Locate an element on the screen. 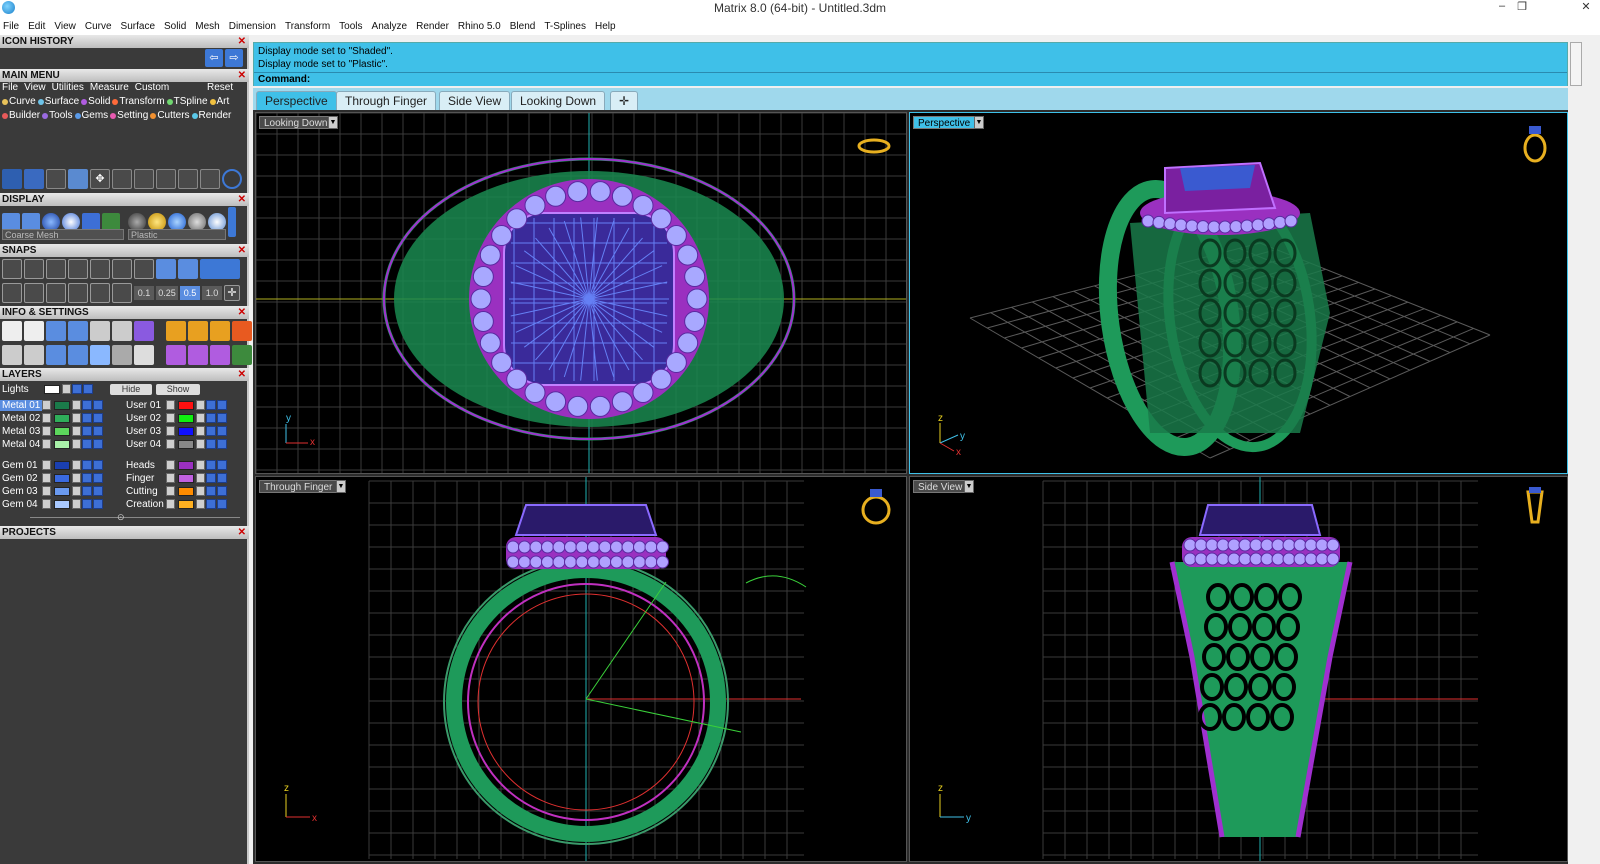 The image size is (1600, 864). funnel-icon is located at coordinates (100, 355).